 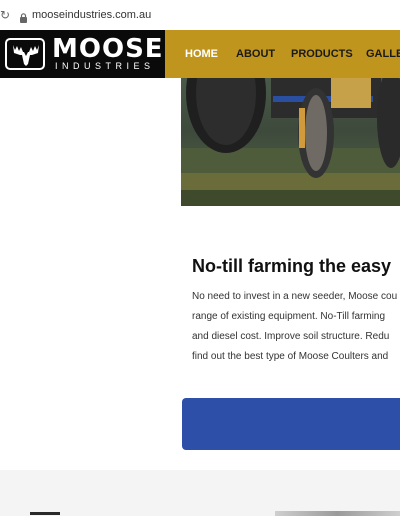 I want to click on footer-heading-mark, so click(x=45, y=513).